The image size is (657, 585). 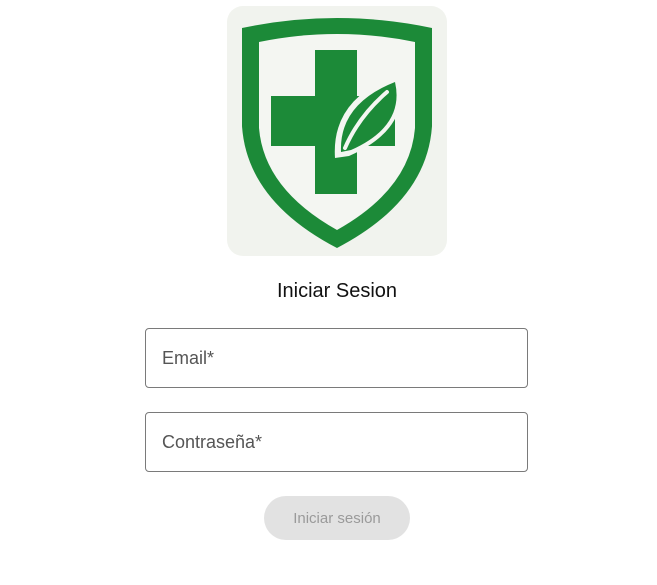 I want to click on password-input, so click(x=336, y=442).